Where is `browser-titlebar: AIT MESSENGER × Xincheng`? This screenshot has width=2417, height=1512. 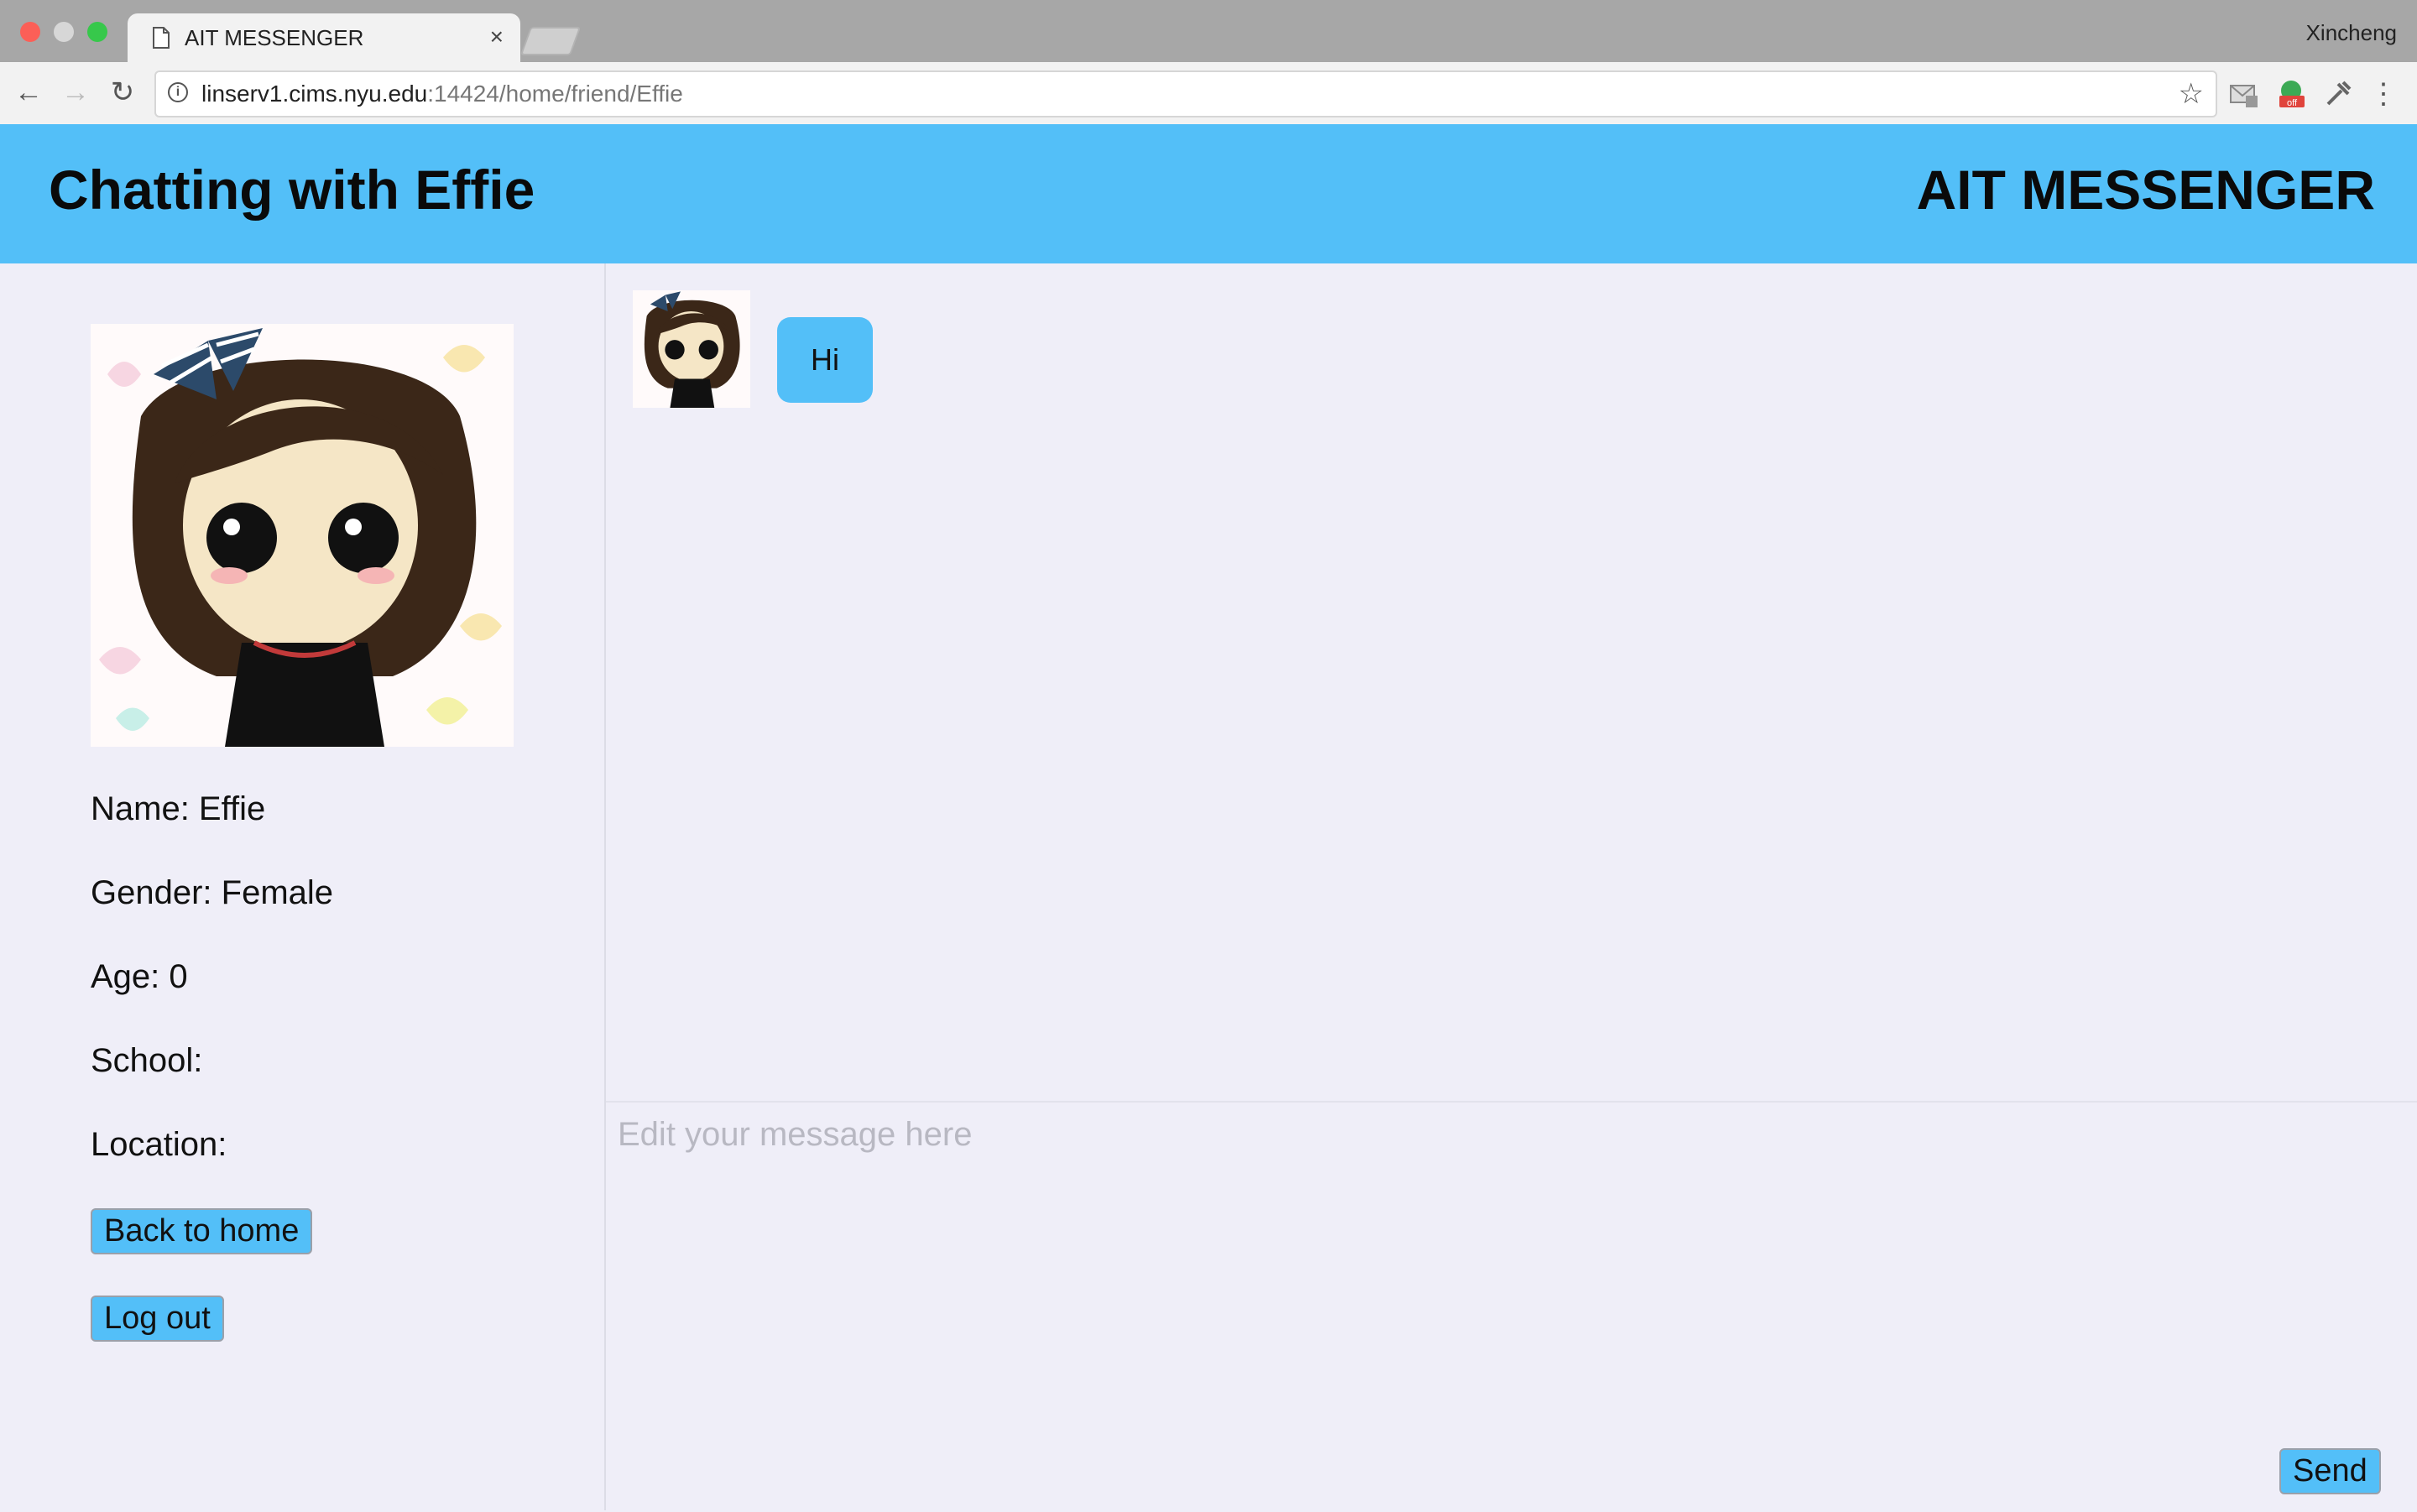
browser-titlebar: AIT MESSENGER × Xincheng is located at coordinates (1208, 31).